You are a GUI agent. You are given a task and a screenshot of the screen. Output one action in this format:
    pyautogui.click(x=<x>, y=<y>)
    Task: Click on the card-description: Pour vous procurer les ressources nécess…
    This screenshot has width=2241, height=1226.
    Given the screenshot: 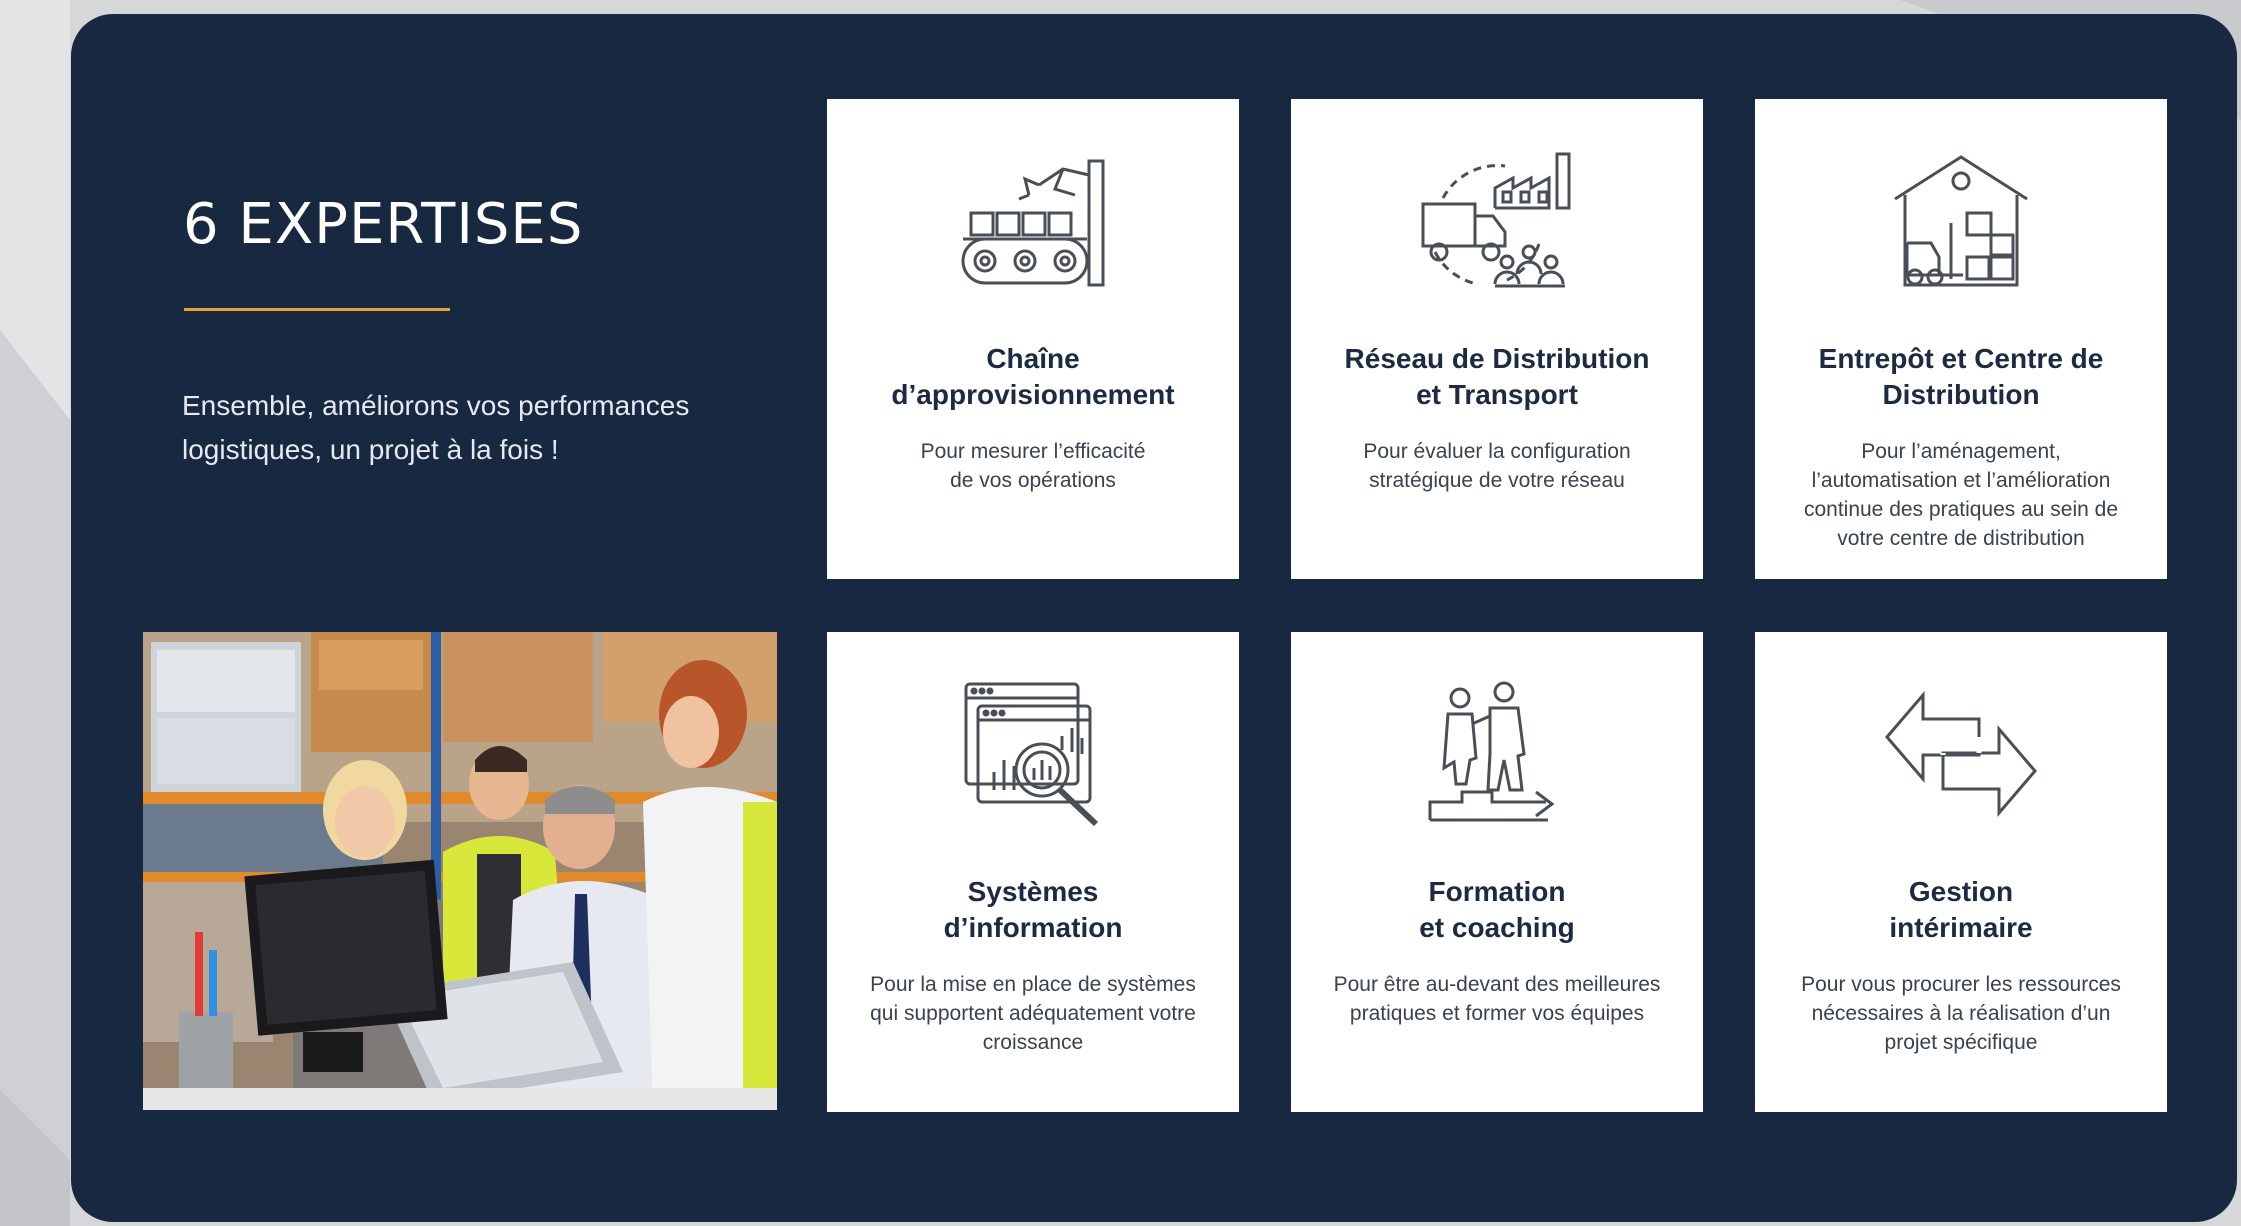 What is the action you would take?
    pyautogui.click(x=1961, y=1013)
    